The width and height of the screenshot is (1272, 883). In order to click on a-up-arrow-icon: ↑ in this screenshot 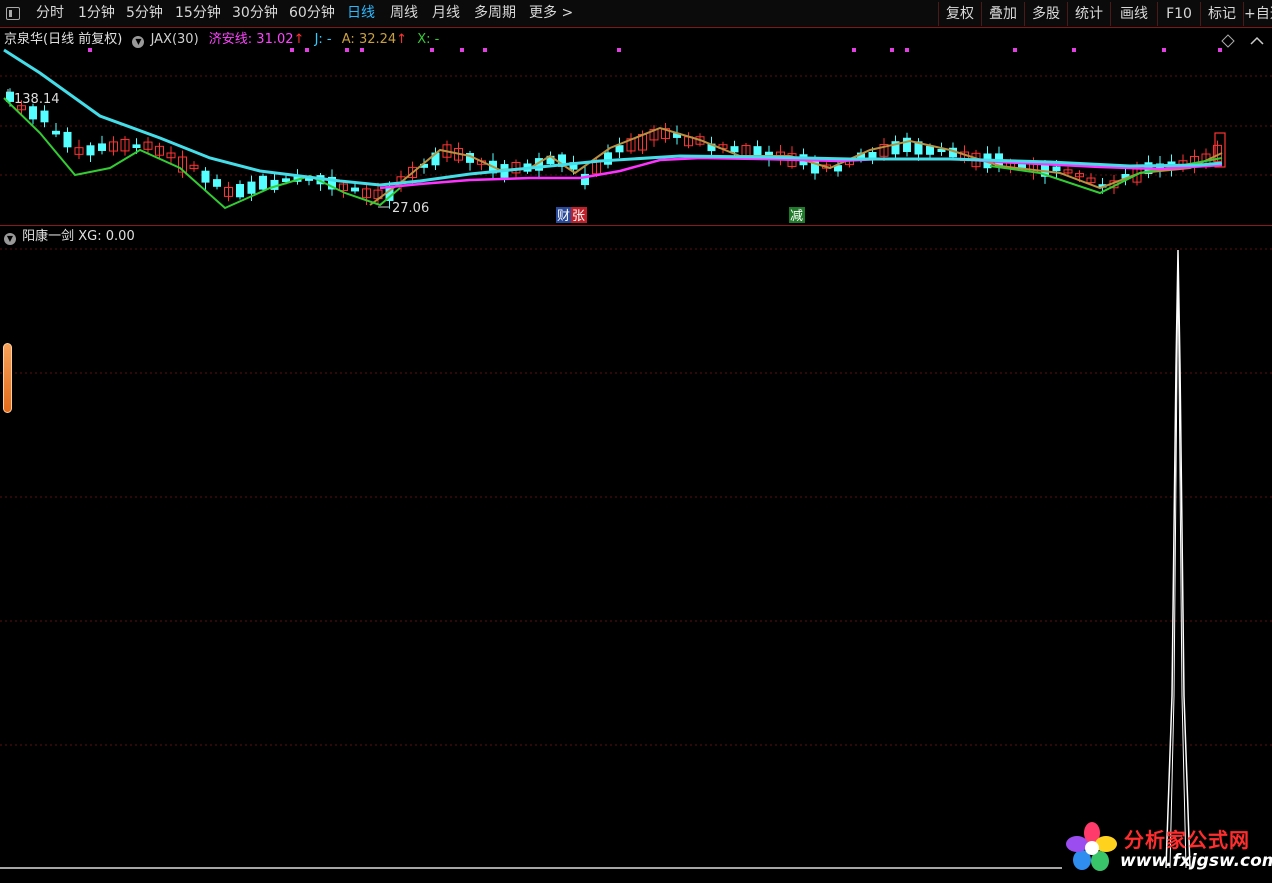, I will do `click(402, 39)`.